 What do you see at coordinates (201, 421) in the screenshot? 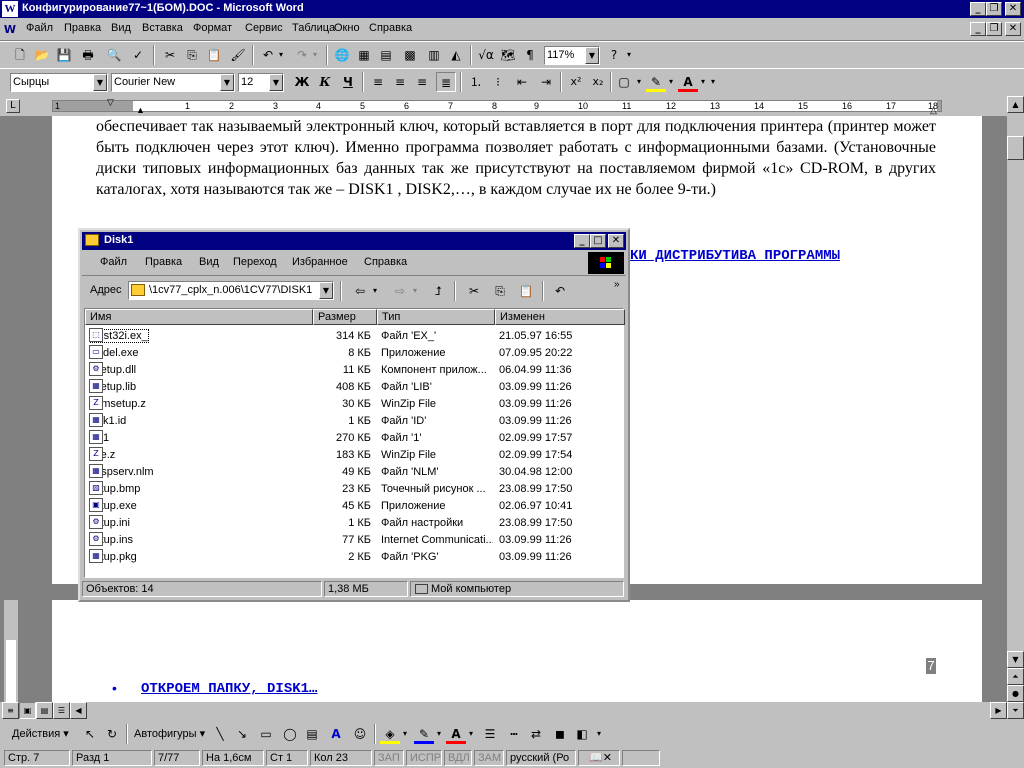
I see `file-name-cell: ▦ disk1.id` at bounding box center [201, 421].